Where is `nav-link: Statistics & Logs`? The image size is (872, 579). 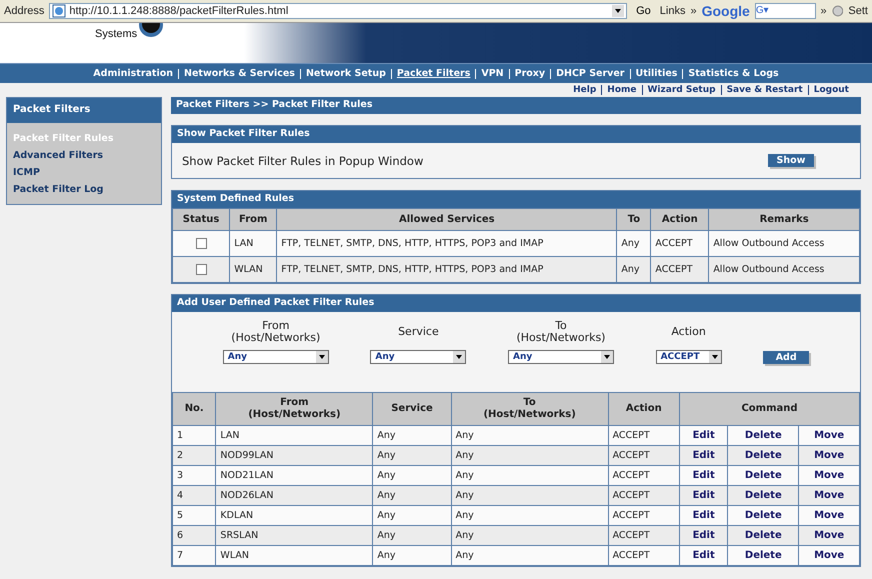 nav-link: Statistics & Logs is located at coordinates (733, 73).